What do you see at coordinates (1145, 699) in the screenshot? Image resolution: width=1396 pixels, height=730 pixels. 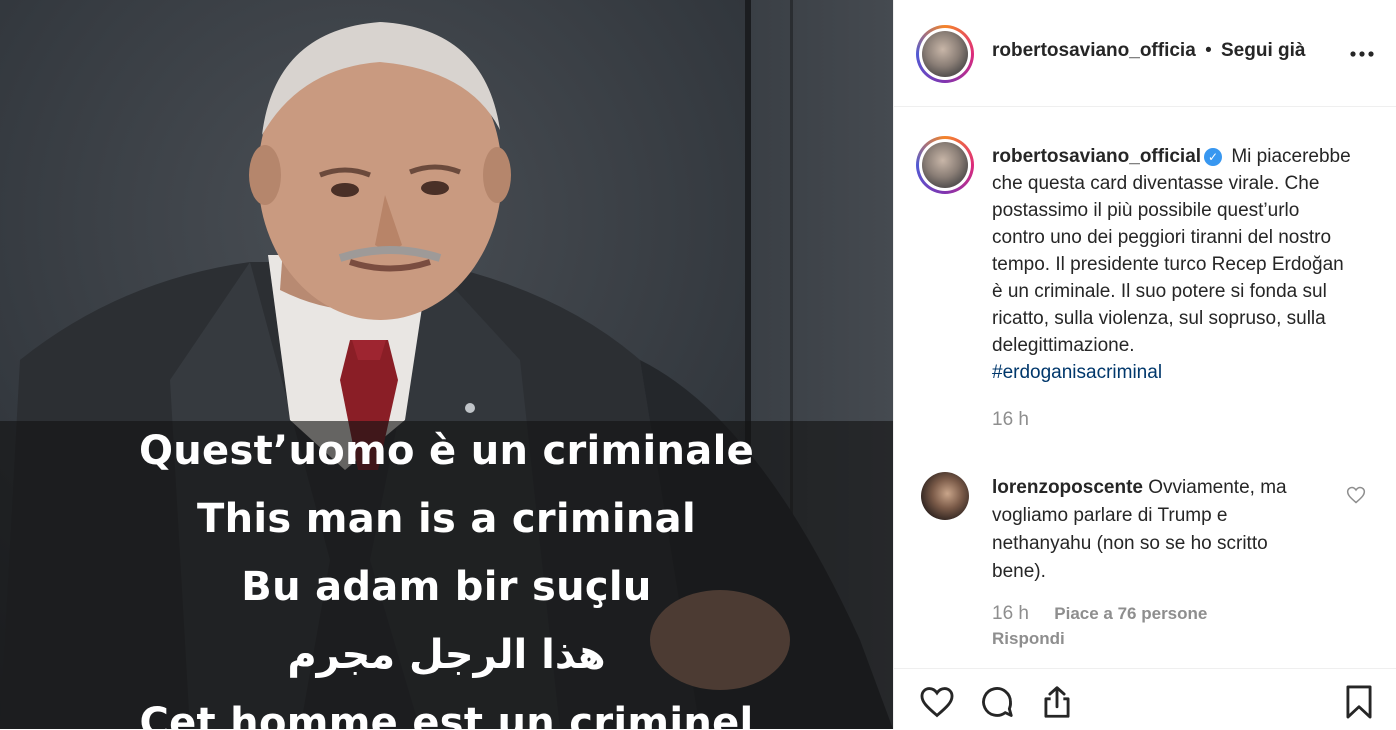 I see `action-bar` at bounding box center [1145, 699].